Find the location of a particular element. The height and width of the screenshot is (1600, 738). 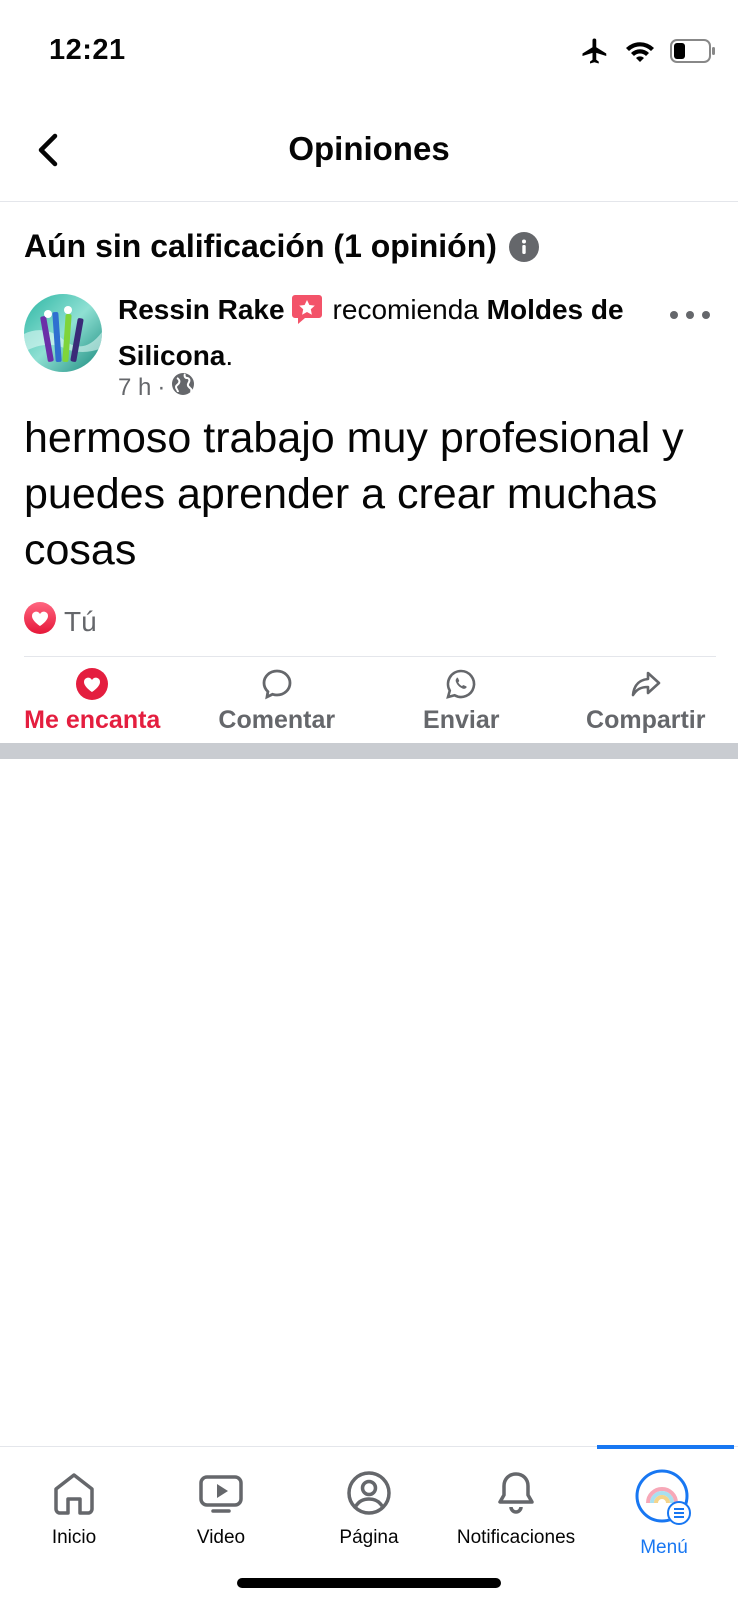

tab-notificaciones: Notificaciones is located at coordinates (516, 1509).